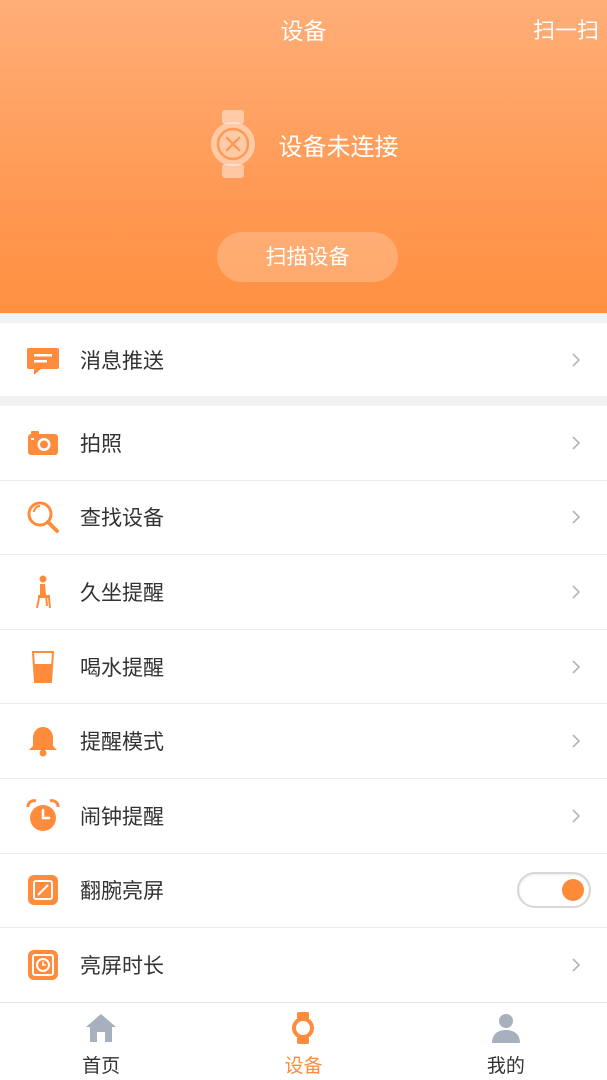 This screenshot has height=1080, width=607. I want to click on toggle-knob, so click(573, 890).